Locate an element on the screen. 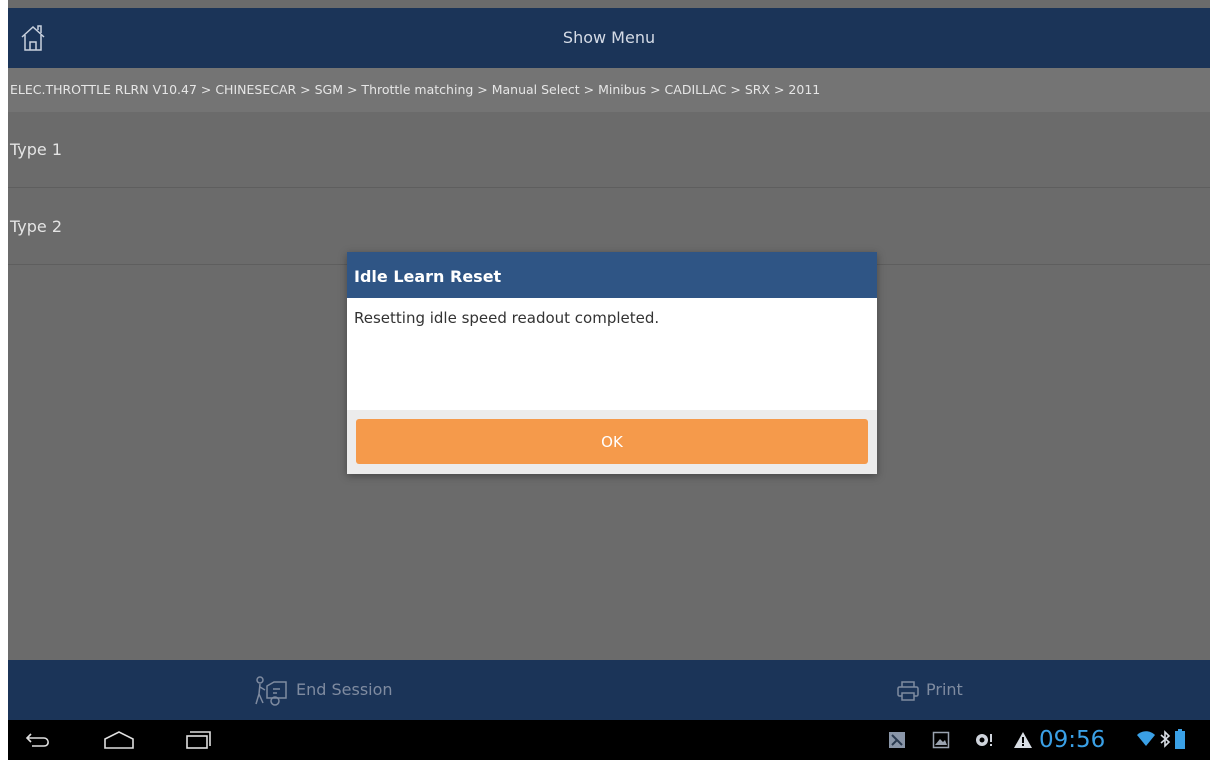  top-app-bar: Show Menu is located at coordinates (609, 38).